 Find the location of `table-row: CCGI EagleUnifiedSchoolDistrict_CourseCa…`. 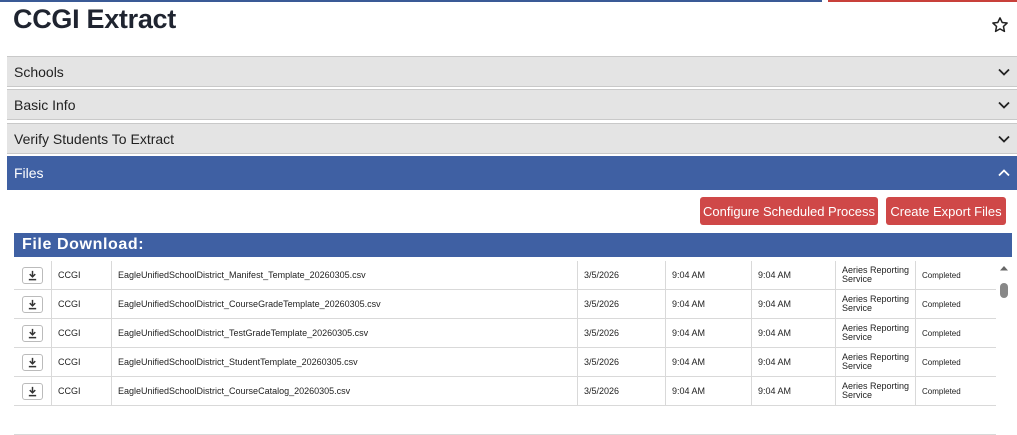

table-row: CCGI EagleUnifiedSchoolDistrict_CourseCa… is located at coordinates (505, 391).